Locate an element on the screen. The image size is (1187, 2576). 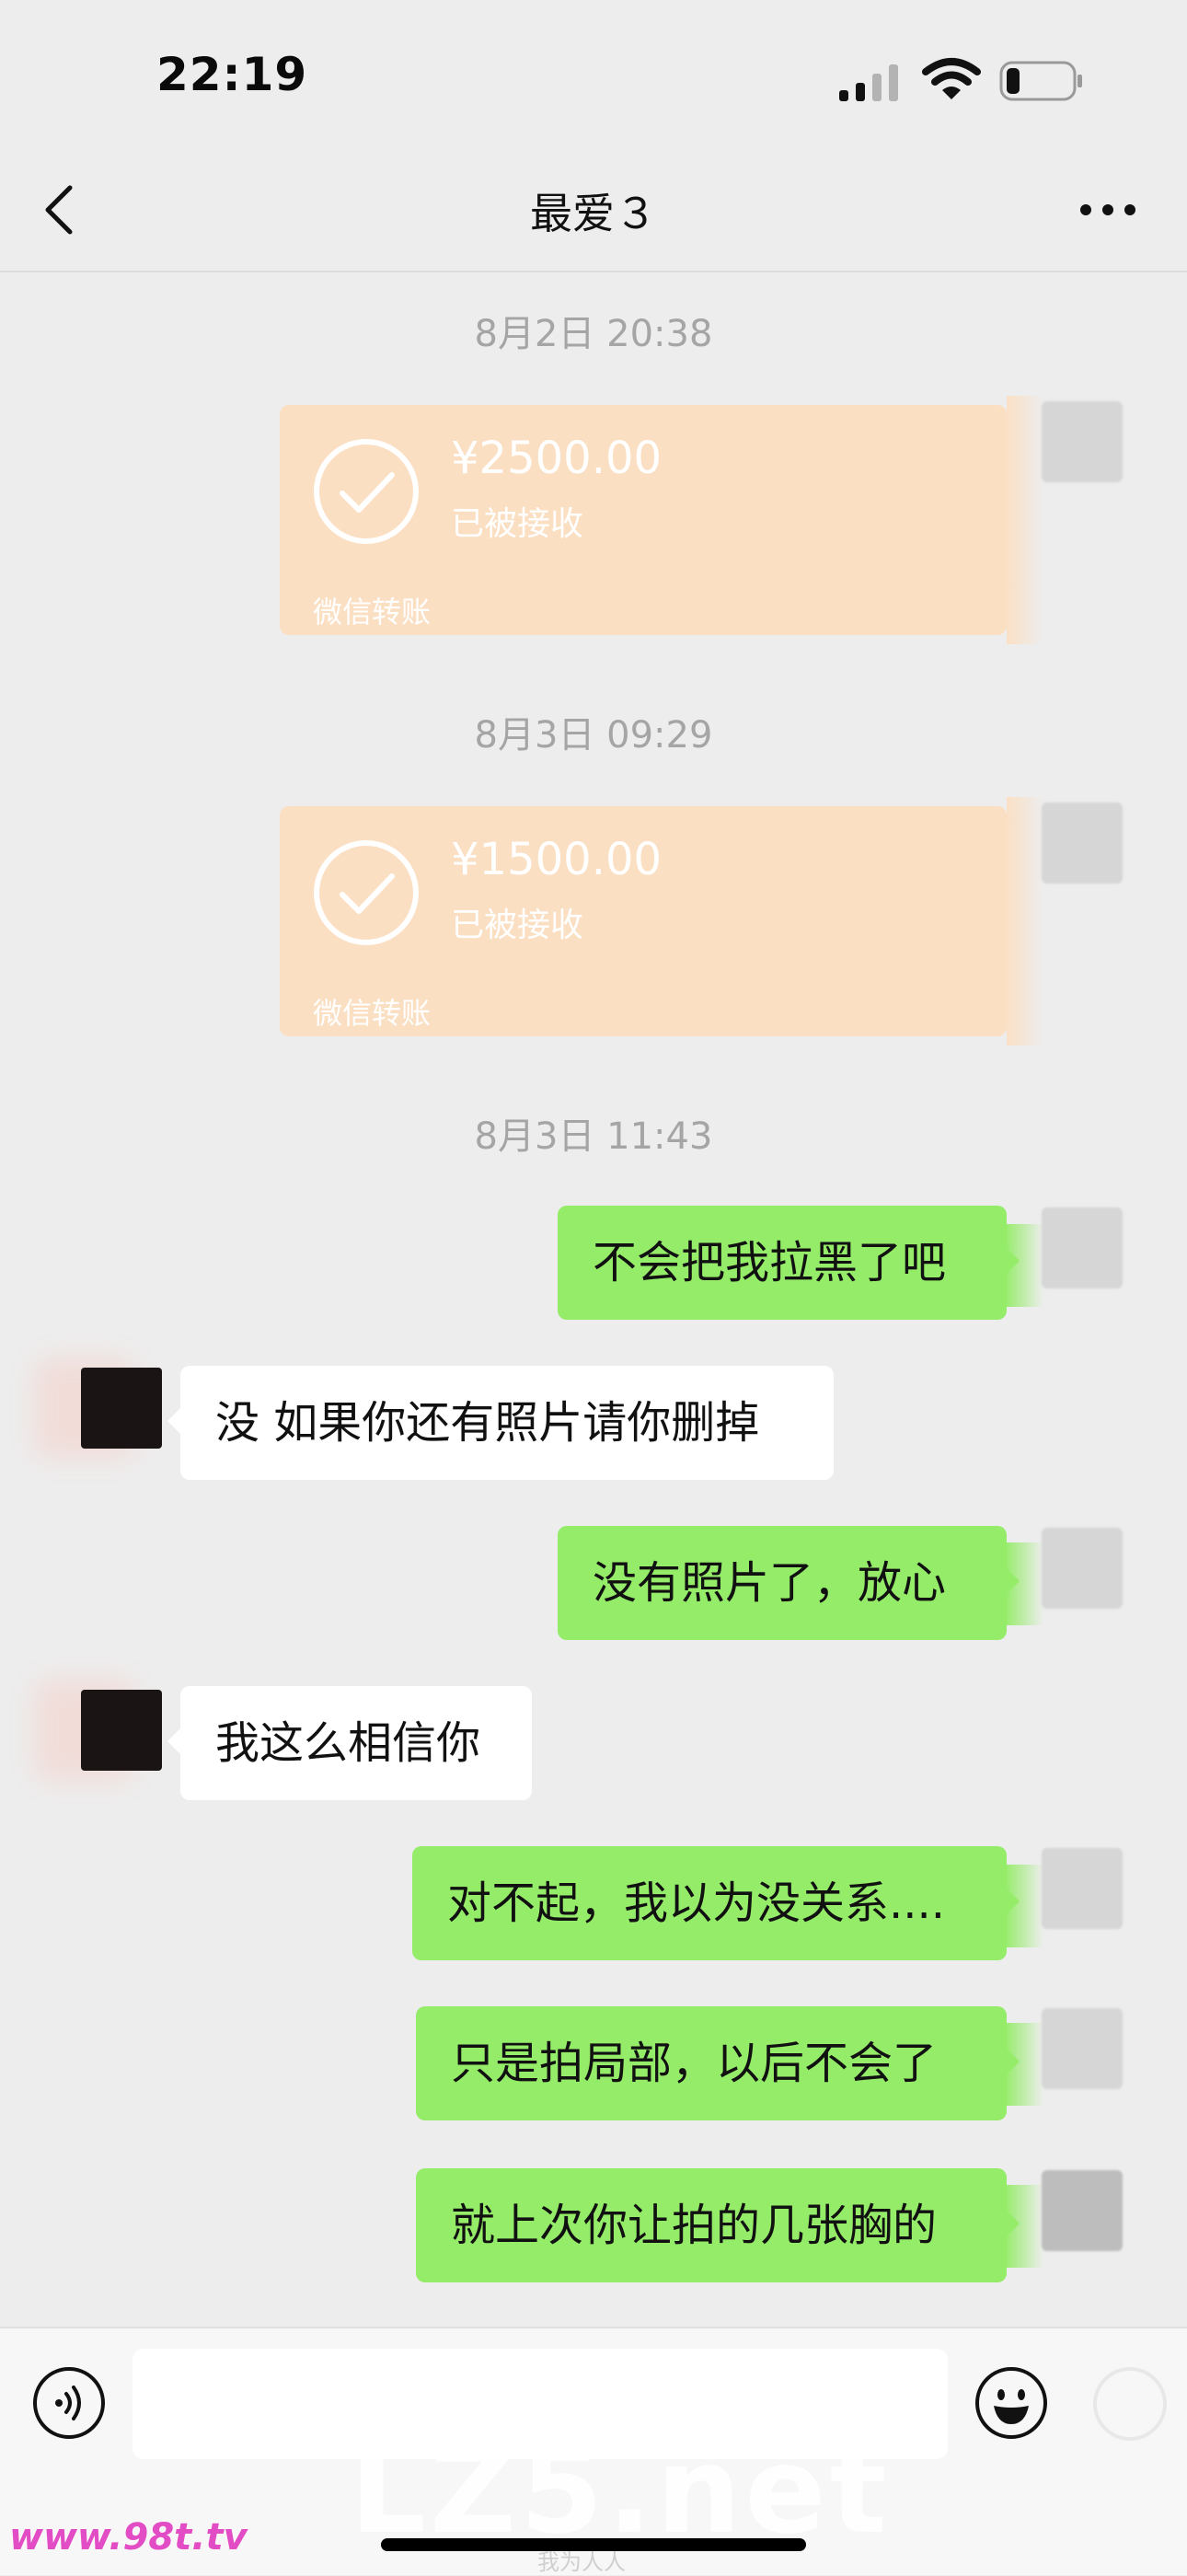
message-bubble-sent: 只是拍局部，以后不会了 is located at coordinates (718, 2063).